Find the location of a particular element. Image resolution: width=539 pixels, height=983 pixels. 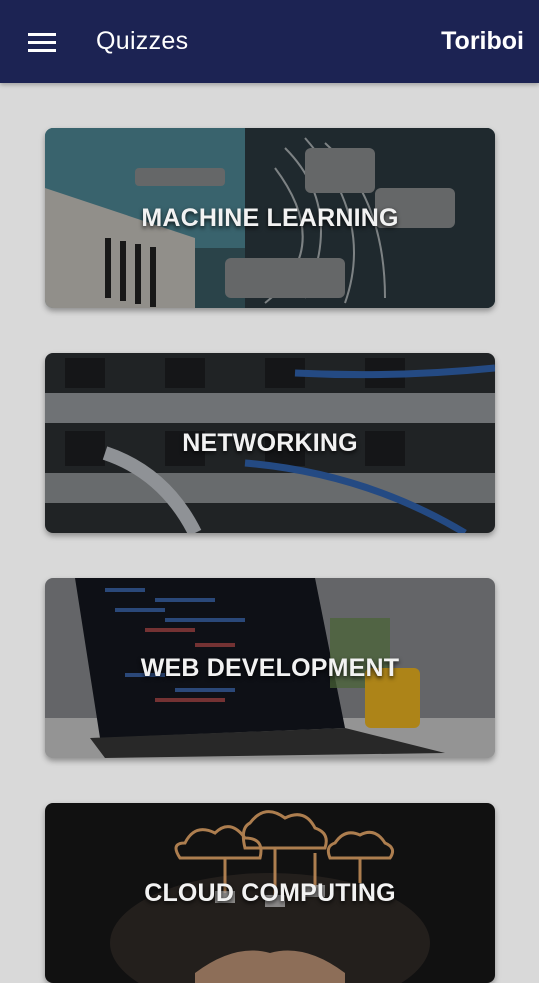

quiz-card-label: CLOUD COMPUTING is located at coordinates (270, 892).